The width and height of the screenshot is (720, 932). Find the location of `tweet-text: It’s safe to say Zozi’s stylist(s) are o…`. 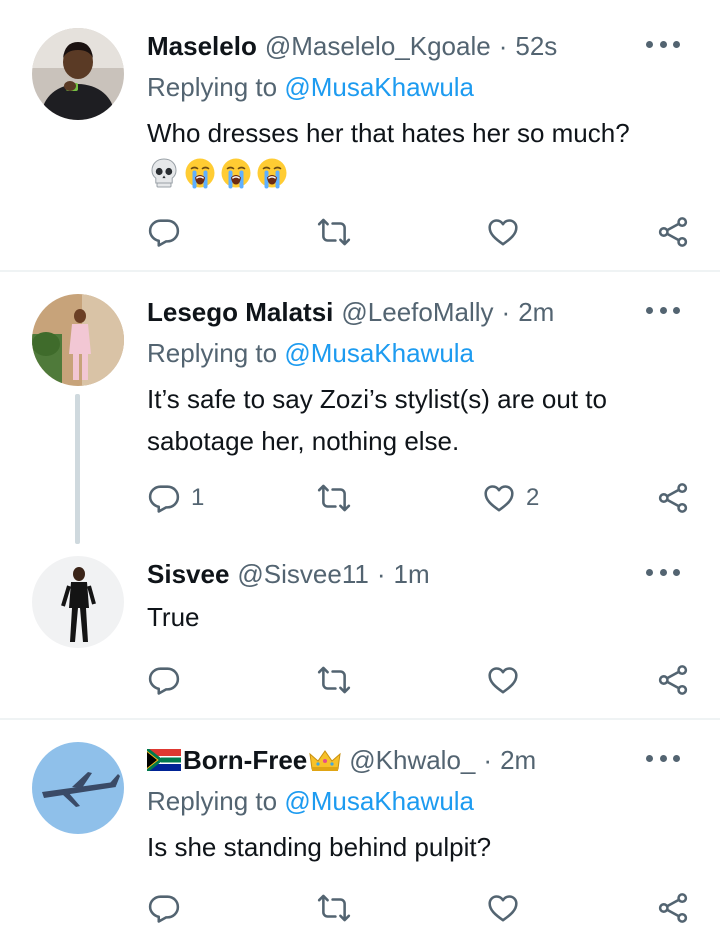

tweet-text: It’s safe to say Zozi’s stylist(s) are o… is located at coordinates (377, 420).